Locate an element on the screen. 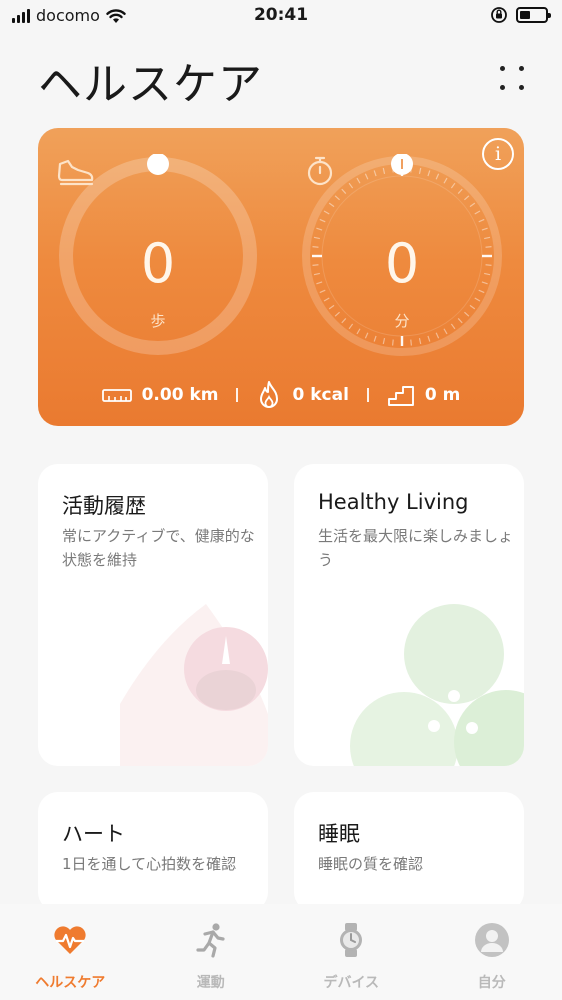  bottom-navigation: ヘルスケア 運動 デバイス 自分 is located at coordinates (281, 952).